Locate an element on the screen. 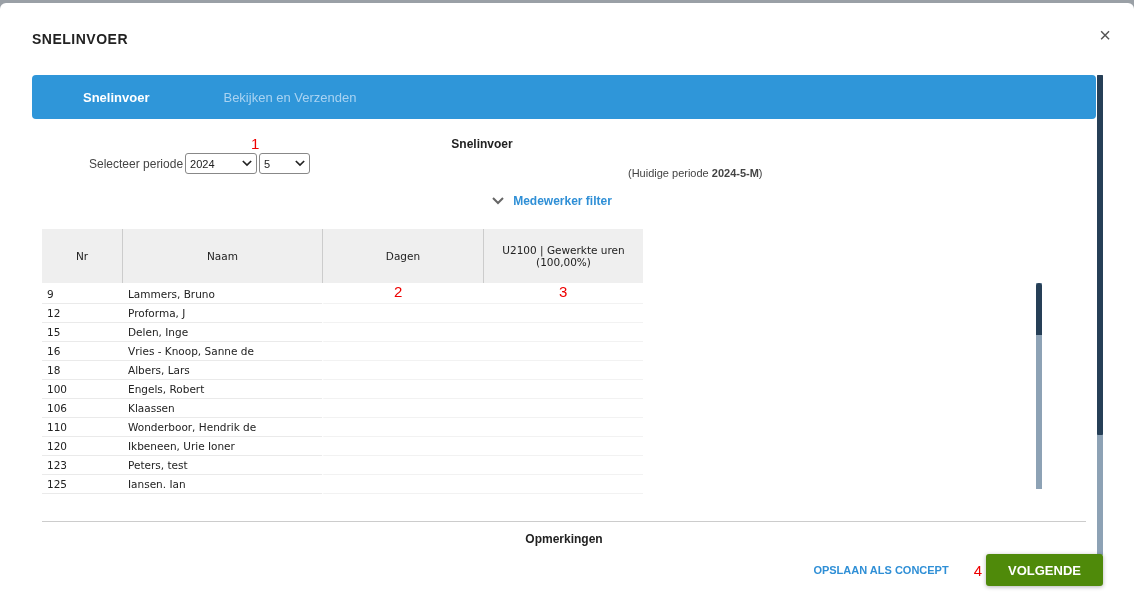 The image size is (1134, 608). column-header: Naam is located at coordinates (222, 256).